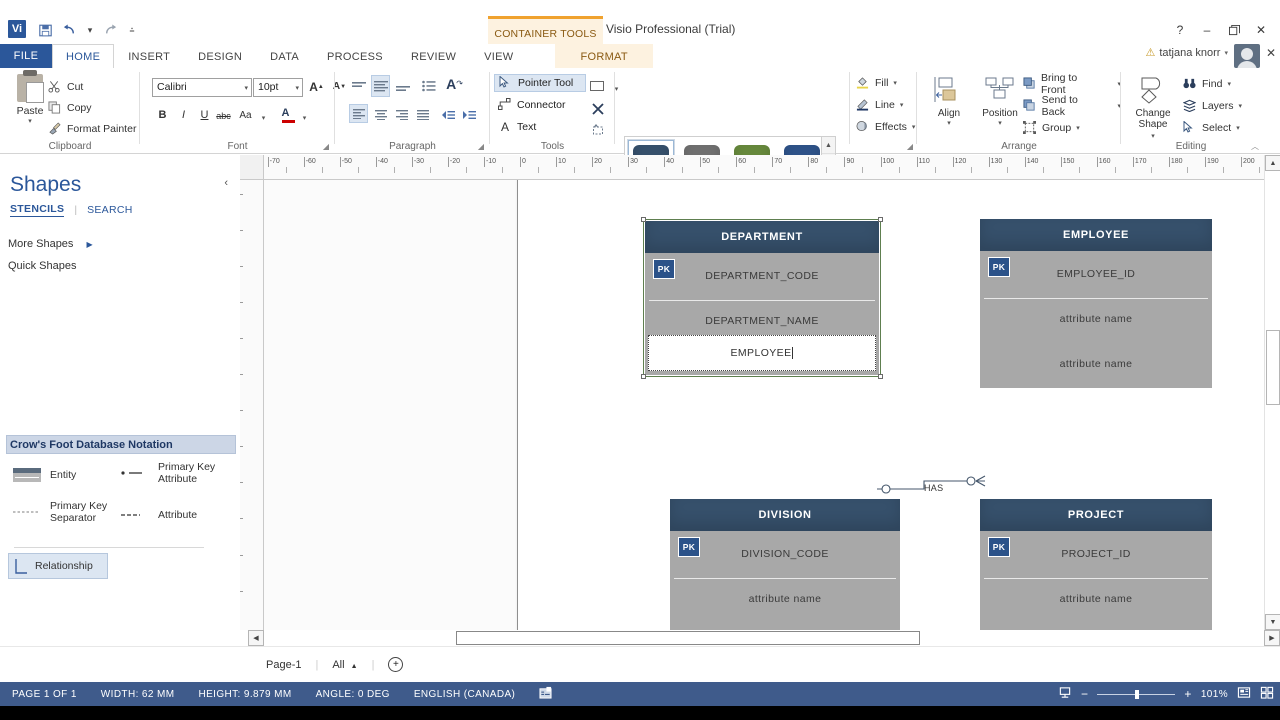  I want to click on increase-indent-button, so click(468, 114).